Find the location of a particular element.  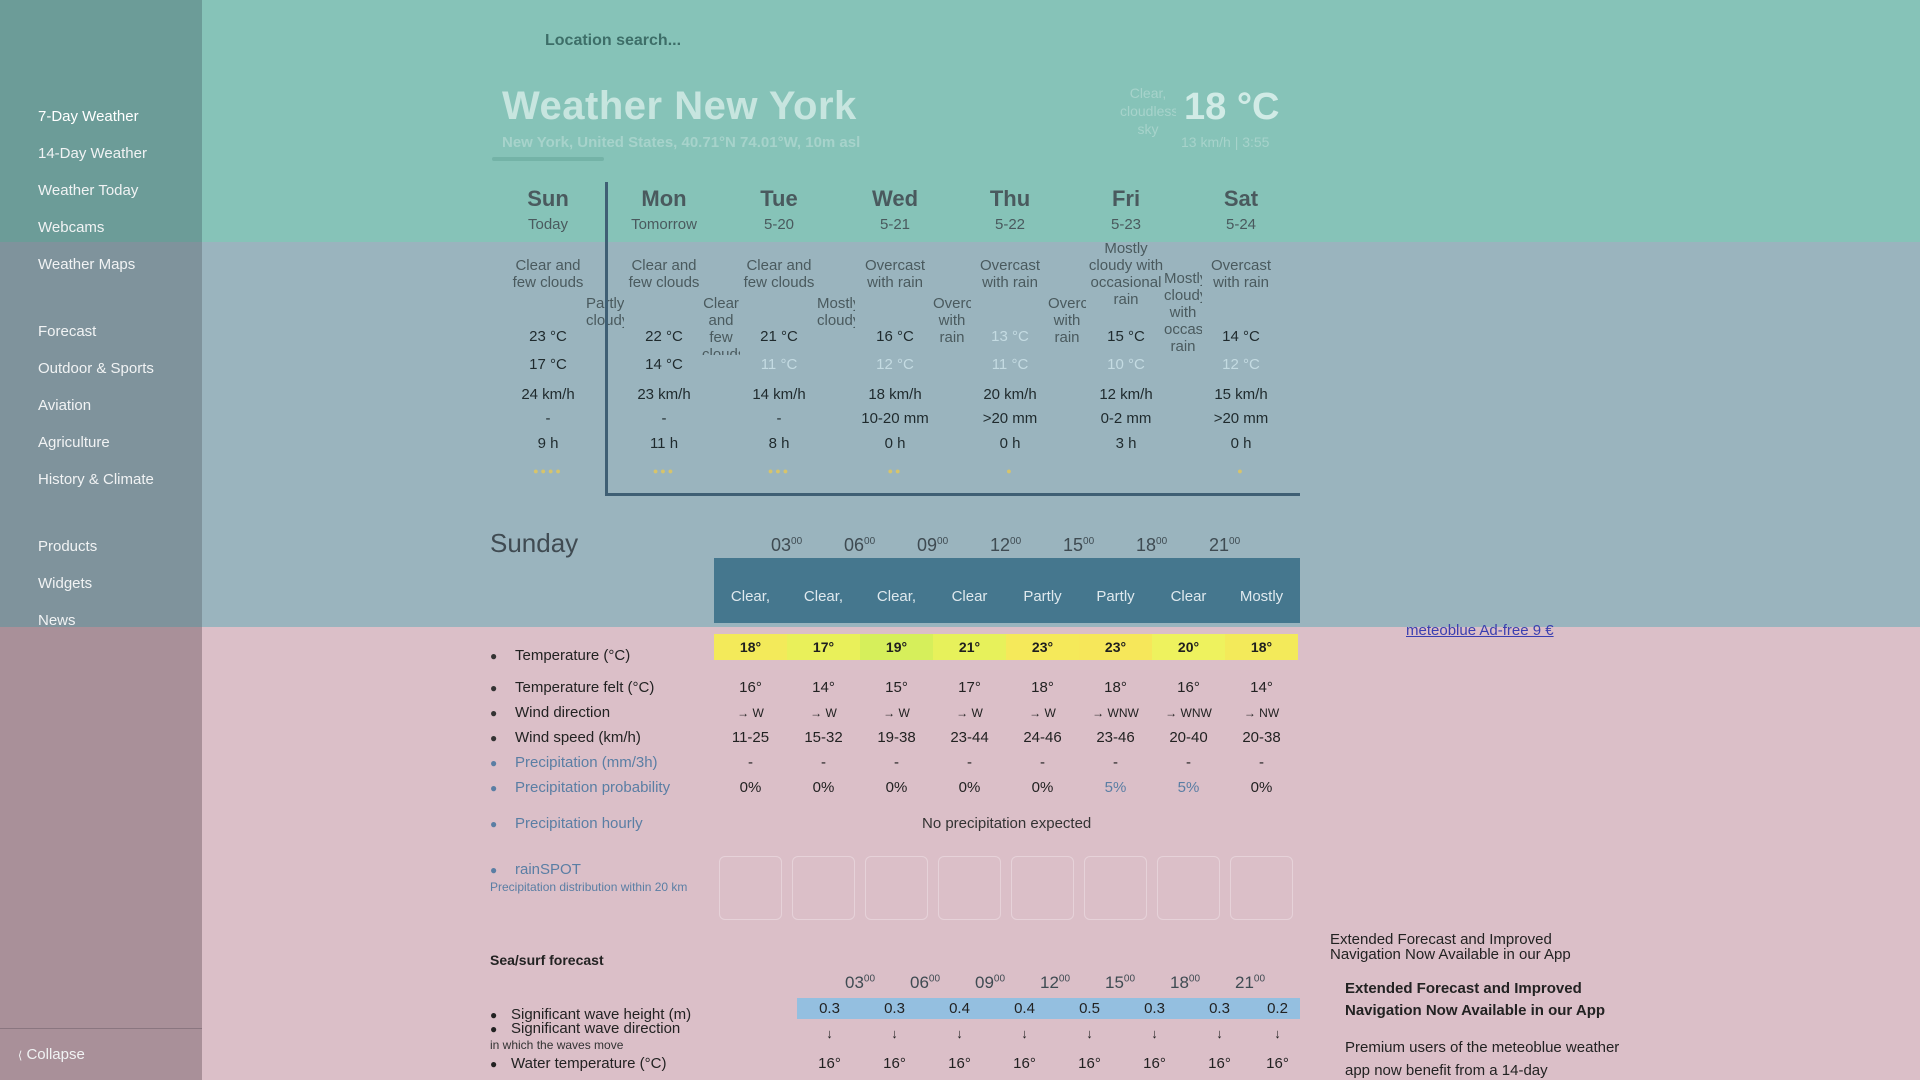

ad-free-link: meteoblue Ad-free 9 € is located at coordinates (1480, 630).